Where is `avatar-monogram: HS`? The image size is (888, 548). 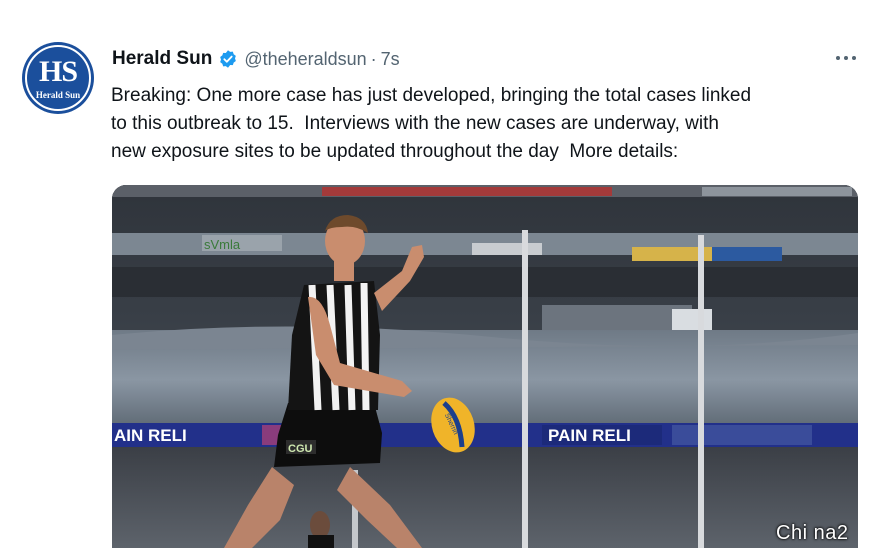
avatar-monogram: HS is located at coordinates (58, 71).